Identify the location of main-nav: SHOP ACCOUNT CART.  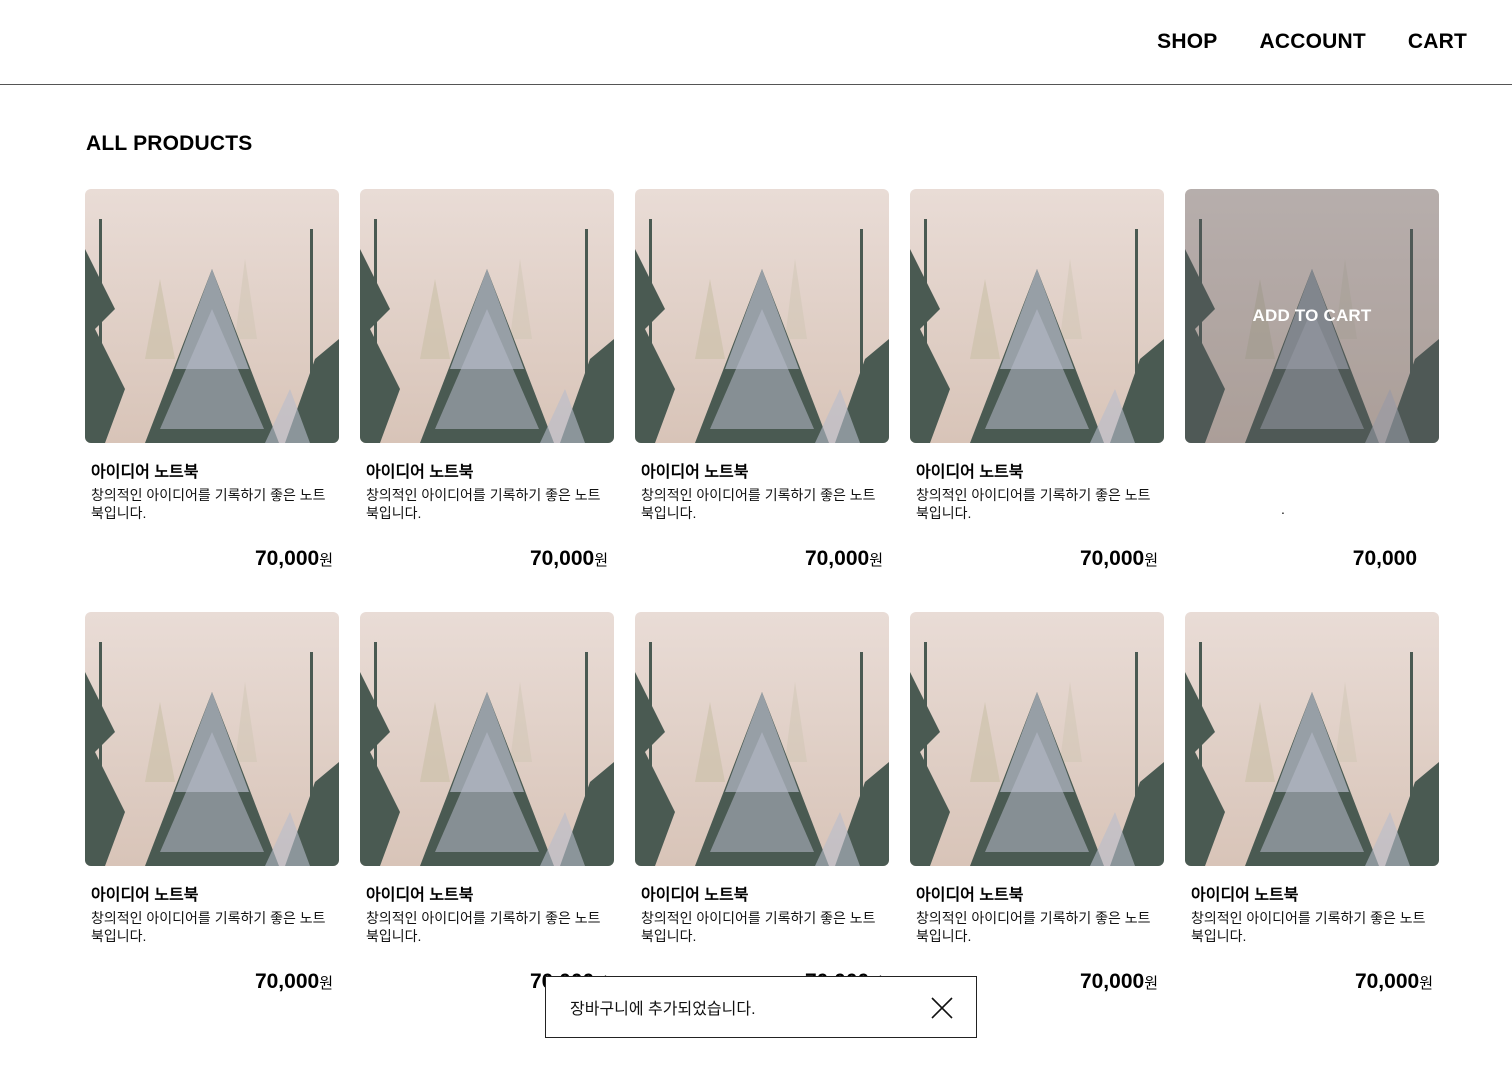
(1312, 42).